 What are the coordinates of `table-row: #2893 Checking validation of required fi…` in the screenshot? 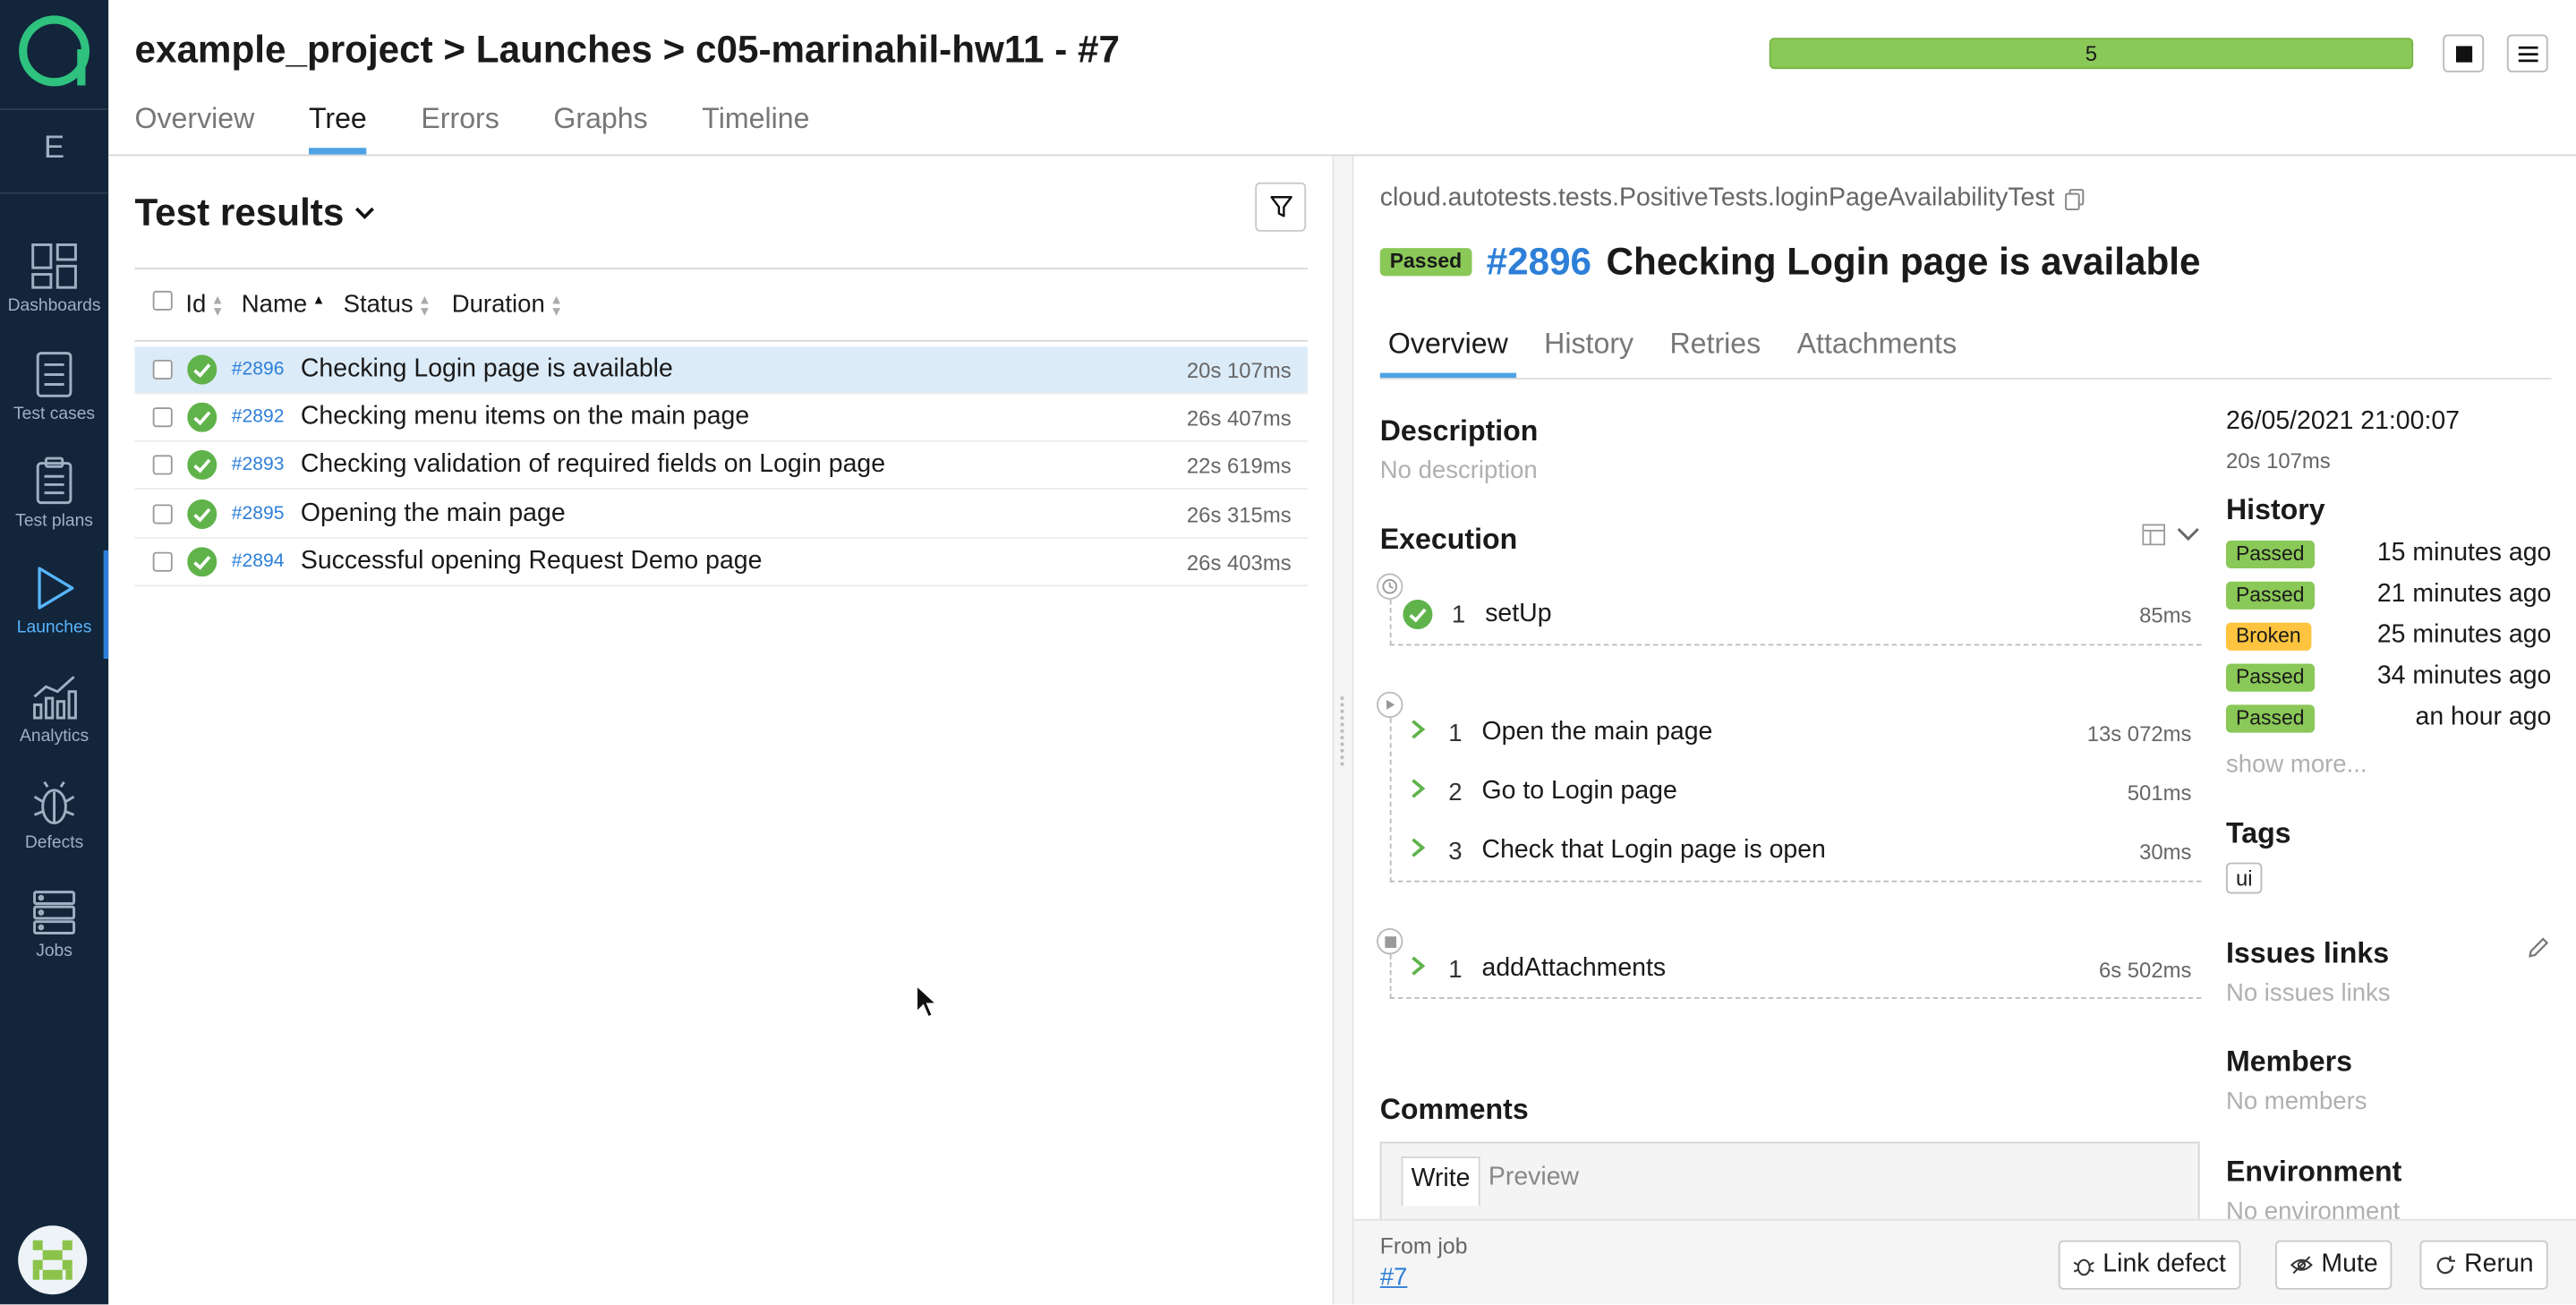 It's located at (721, 466).